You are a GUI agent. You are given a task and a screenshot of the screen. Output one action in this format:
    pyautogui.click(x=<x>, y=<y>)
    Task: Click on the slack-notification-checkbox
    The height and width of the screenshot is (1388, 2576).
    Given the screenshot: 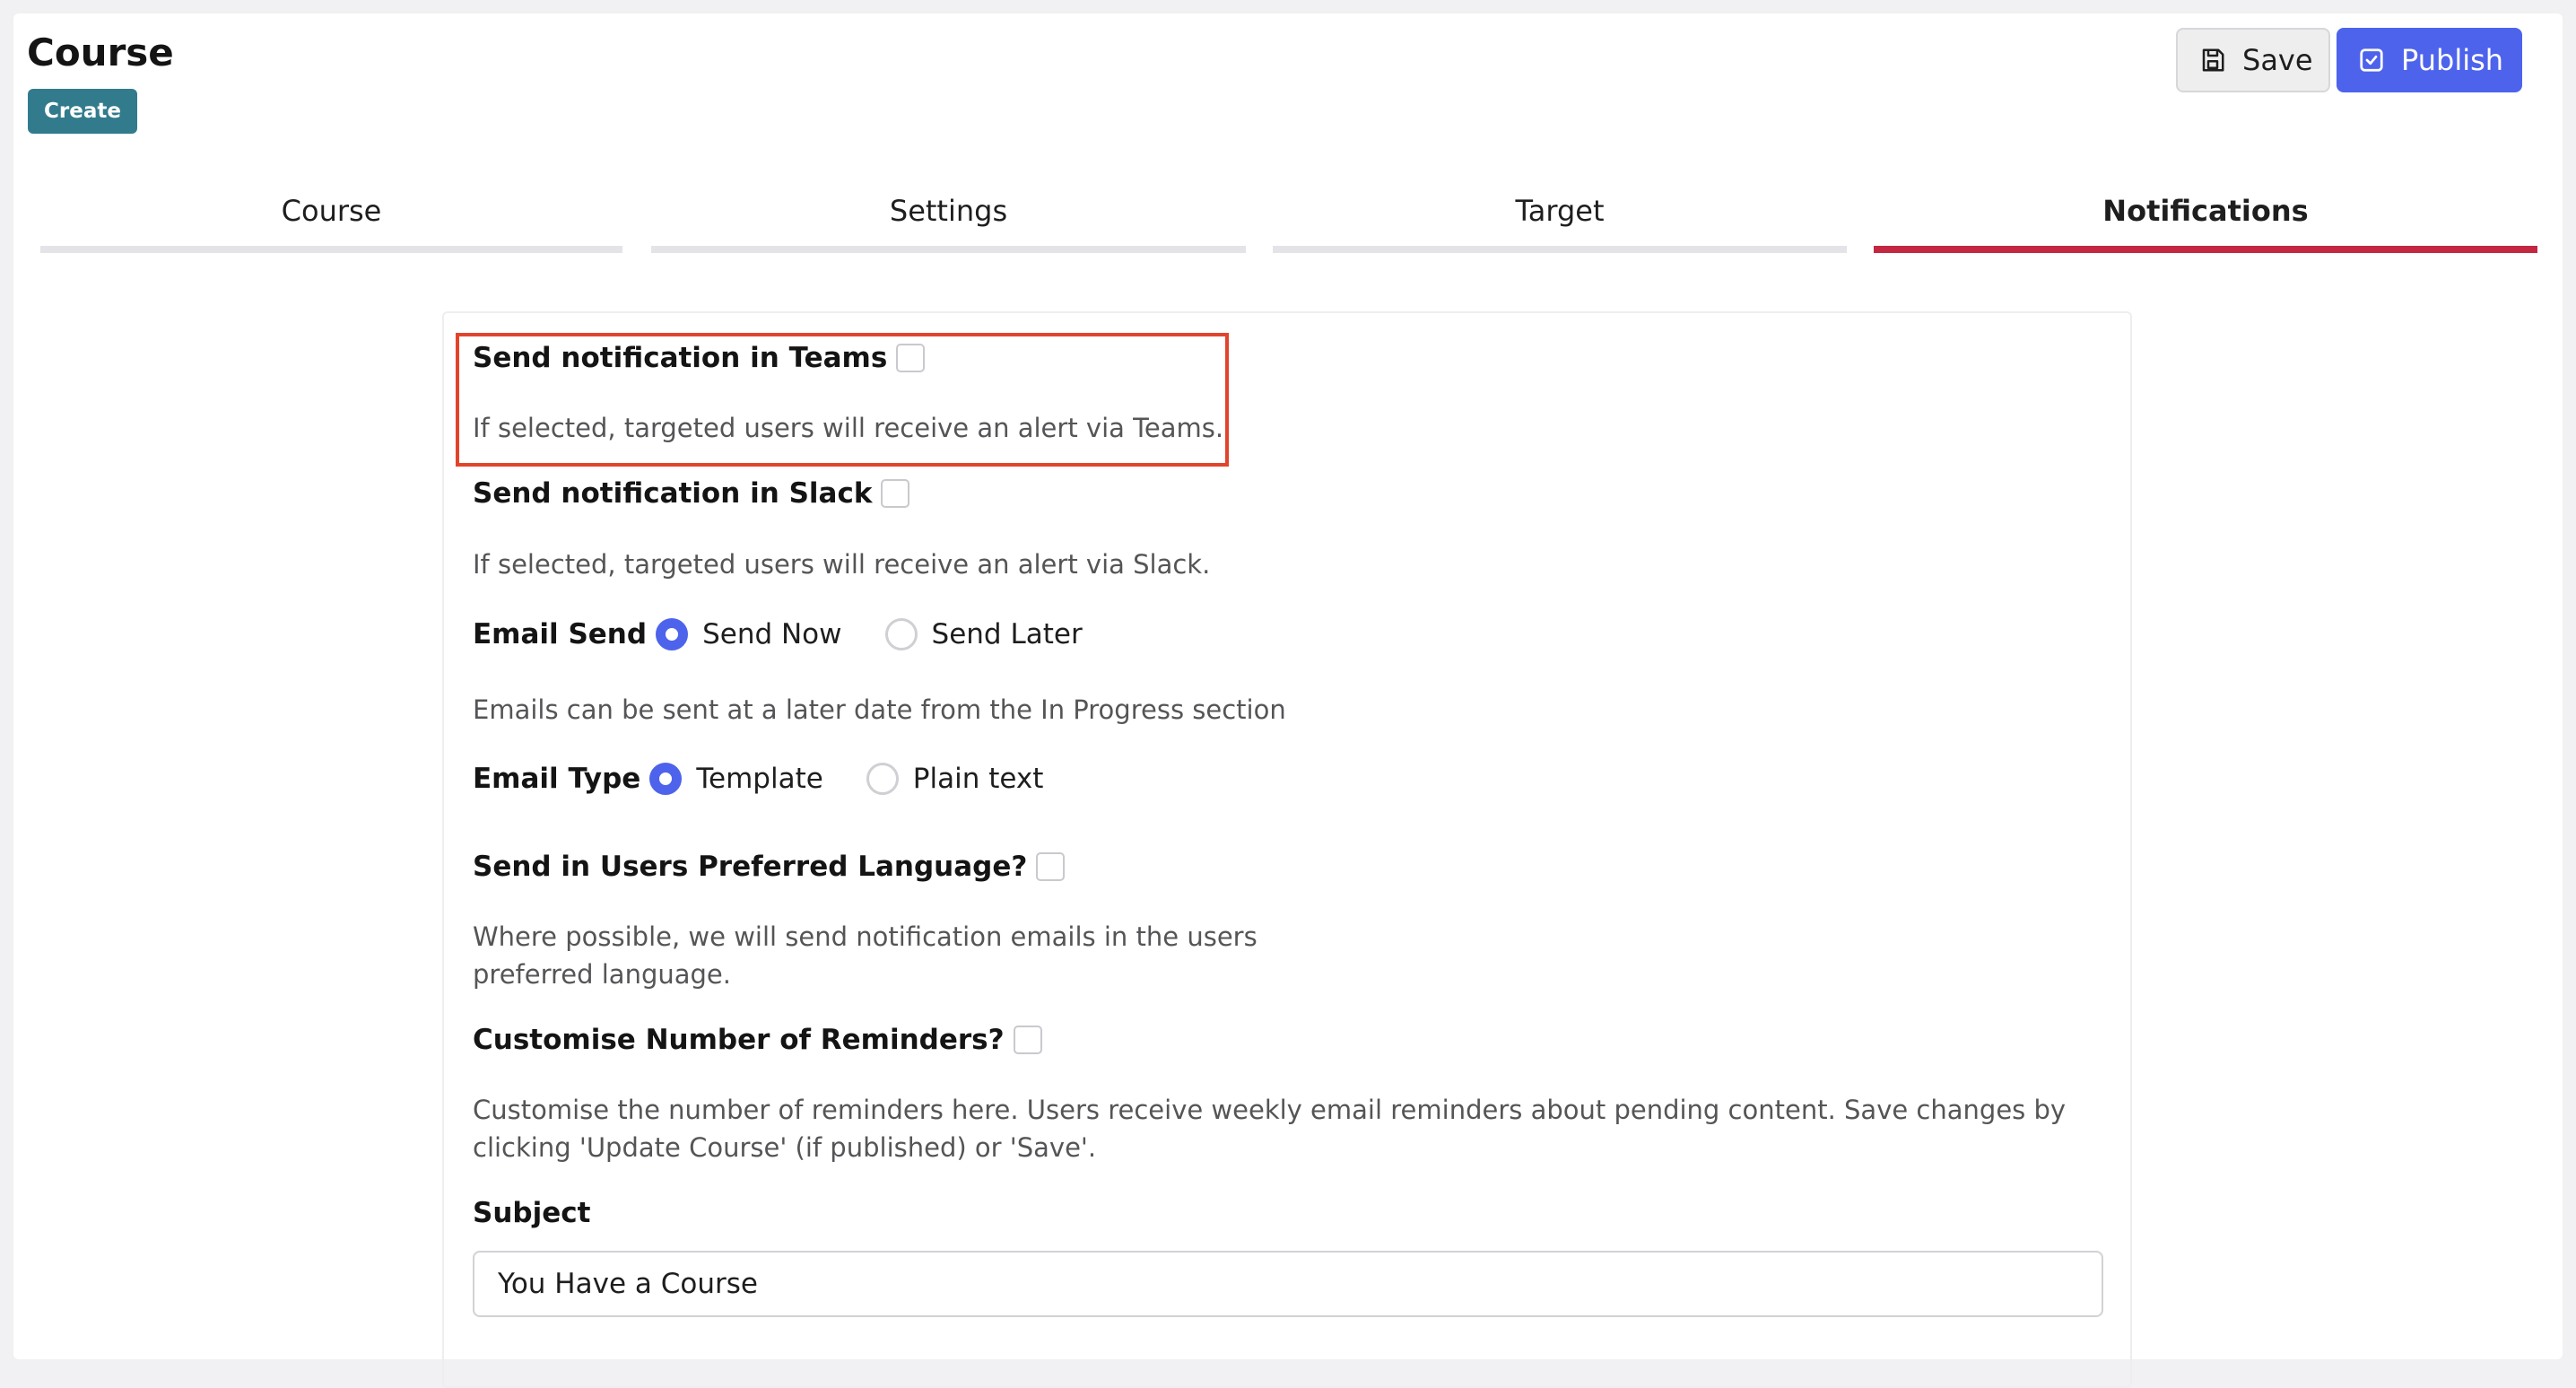 What is the action you would take?
    pyautogui.click(x=895, y=494)
    